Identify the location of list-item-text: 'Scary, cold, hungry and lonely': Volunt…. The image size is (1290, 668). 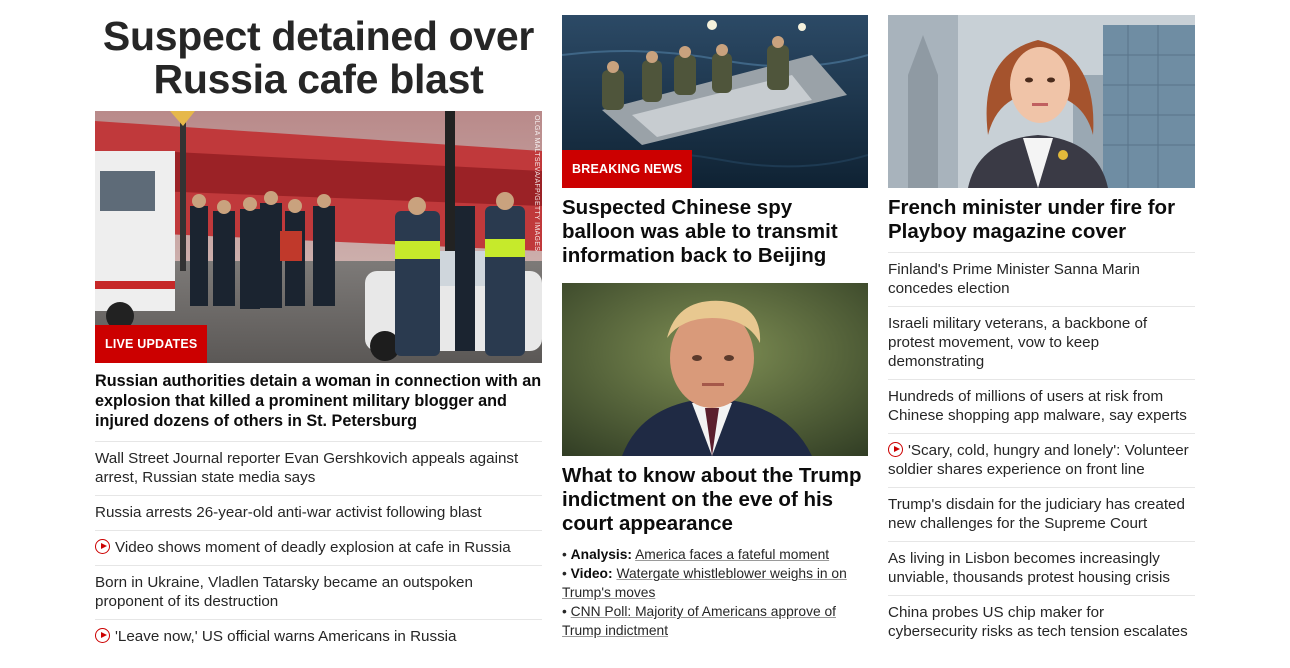
(1038, 460).